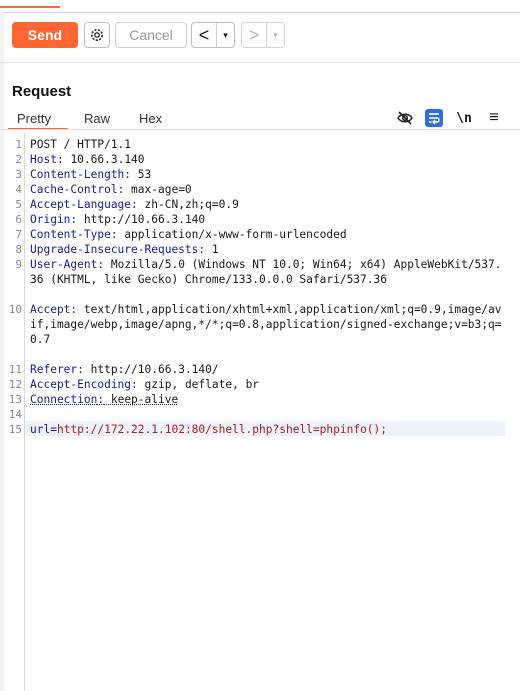 The height and width of the screenshot is (691, 520). I want to click on chevron-left-icon: <, so click(204, 34).